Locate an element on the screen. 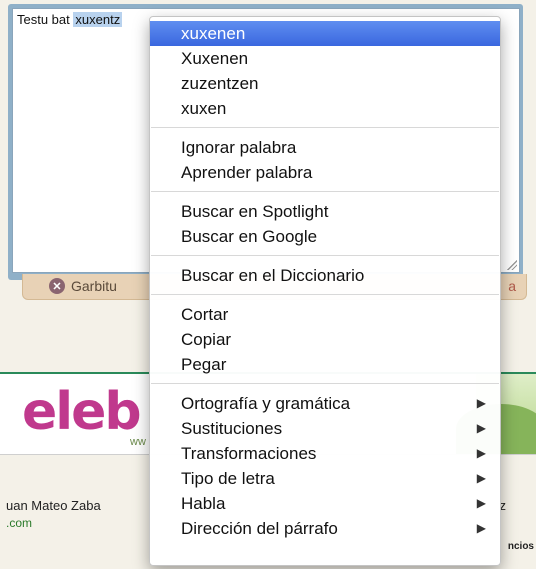 The image size is (536, 569). menu-item-ignore-word: Ignorar palabra is located at coordinates (325, 147).